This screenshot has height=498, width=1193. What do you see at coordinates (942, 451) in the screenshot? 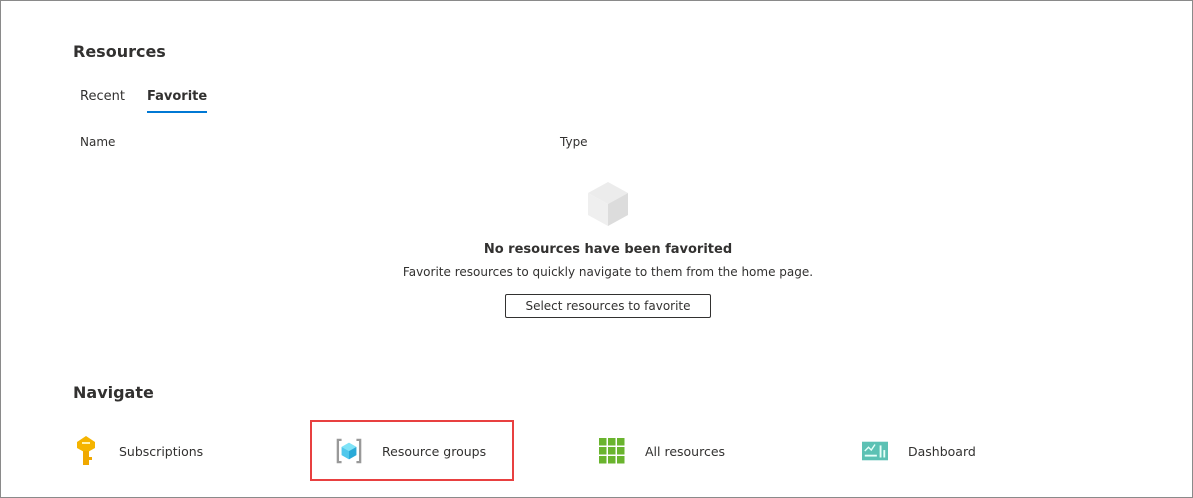
I see `nav-label: Dashboard` at bounding box center [942, 451].